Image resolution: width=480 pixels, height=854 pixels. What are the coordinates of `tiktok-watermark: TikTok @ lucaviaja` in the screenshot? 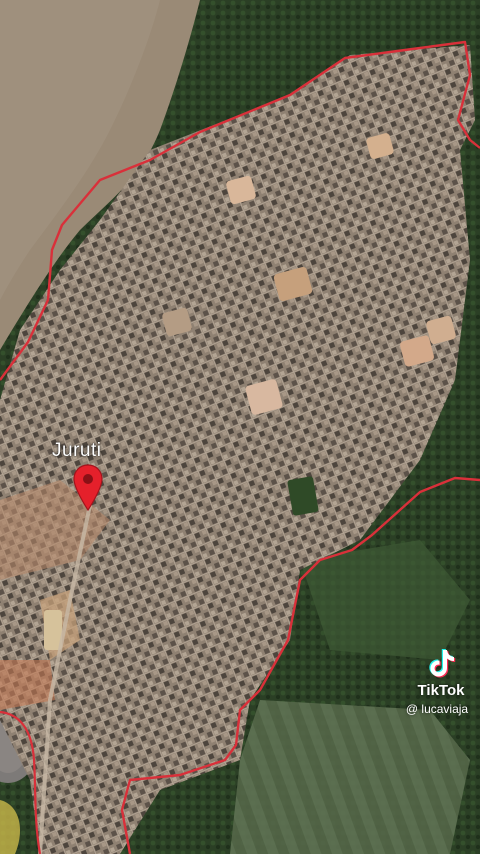 It's located at (440, 681).